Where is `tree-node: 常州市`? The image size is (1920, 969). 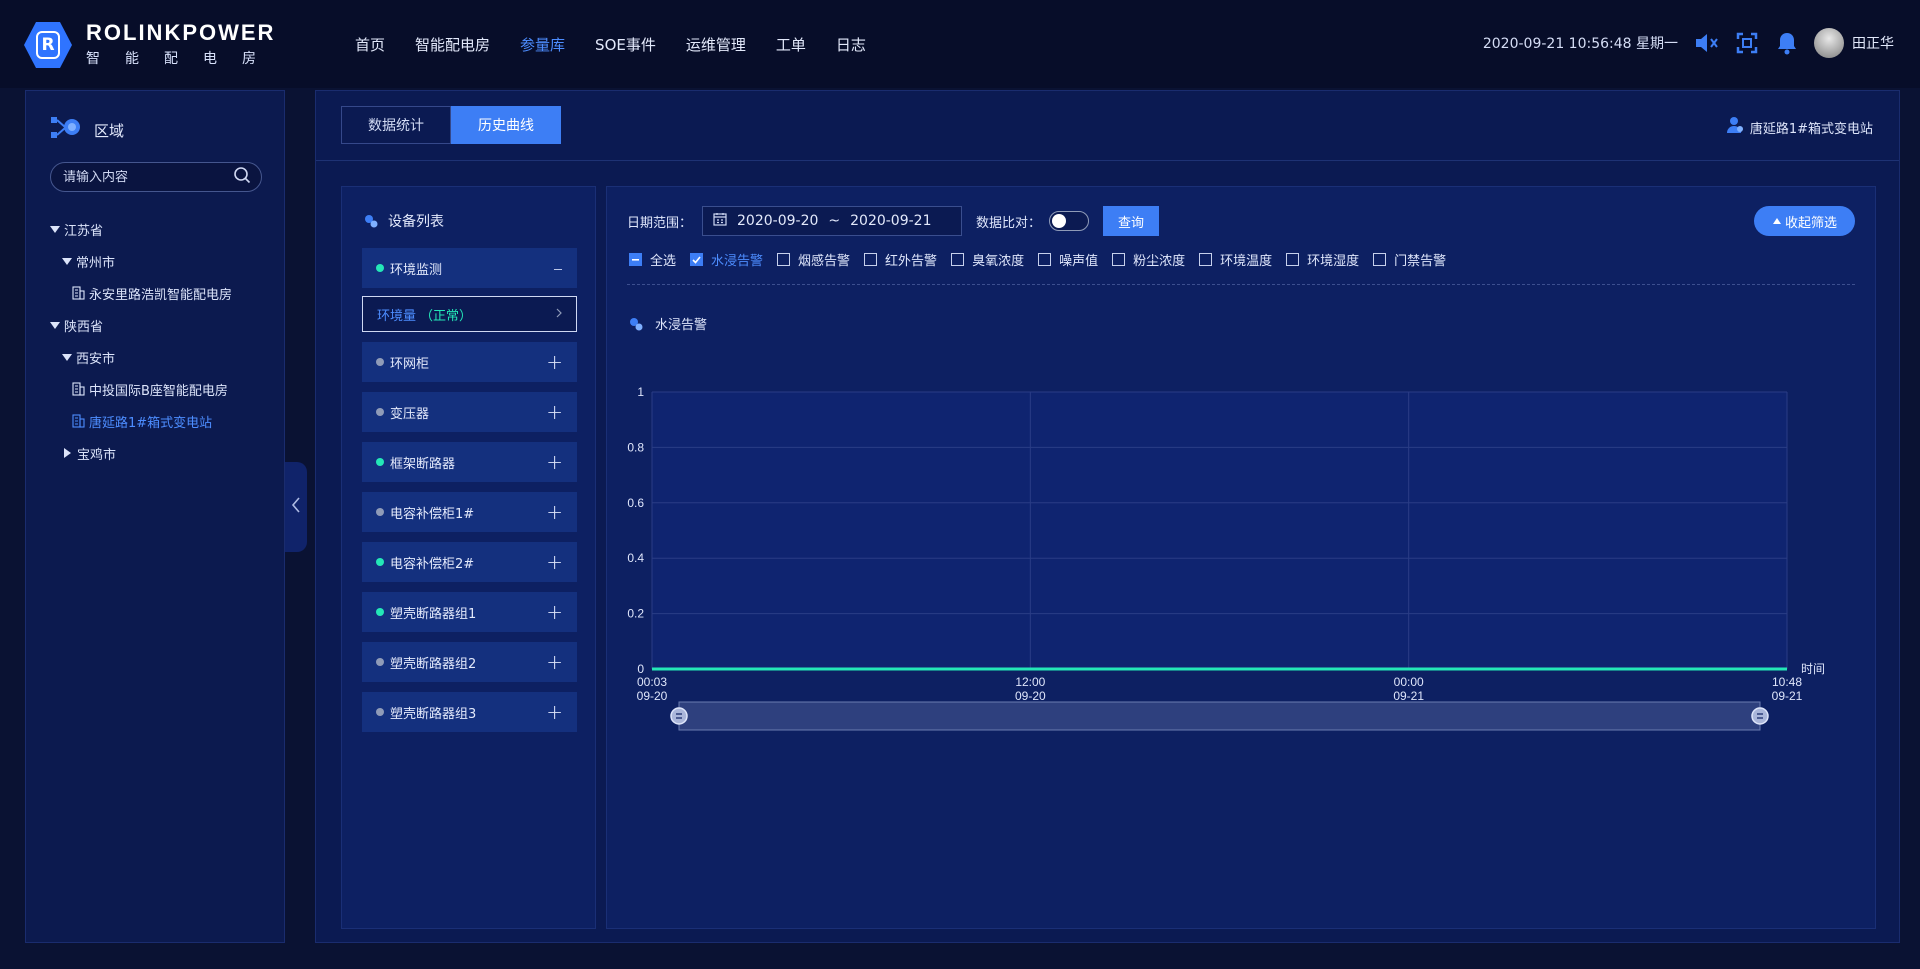
tree-node: 常州市 is located at coordinates (141, 261).